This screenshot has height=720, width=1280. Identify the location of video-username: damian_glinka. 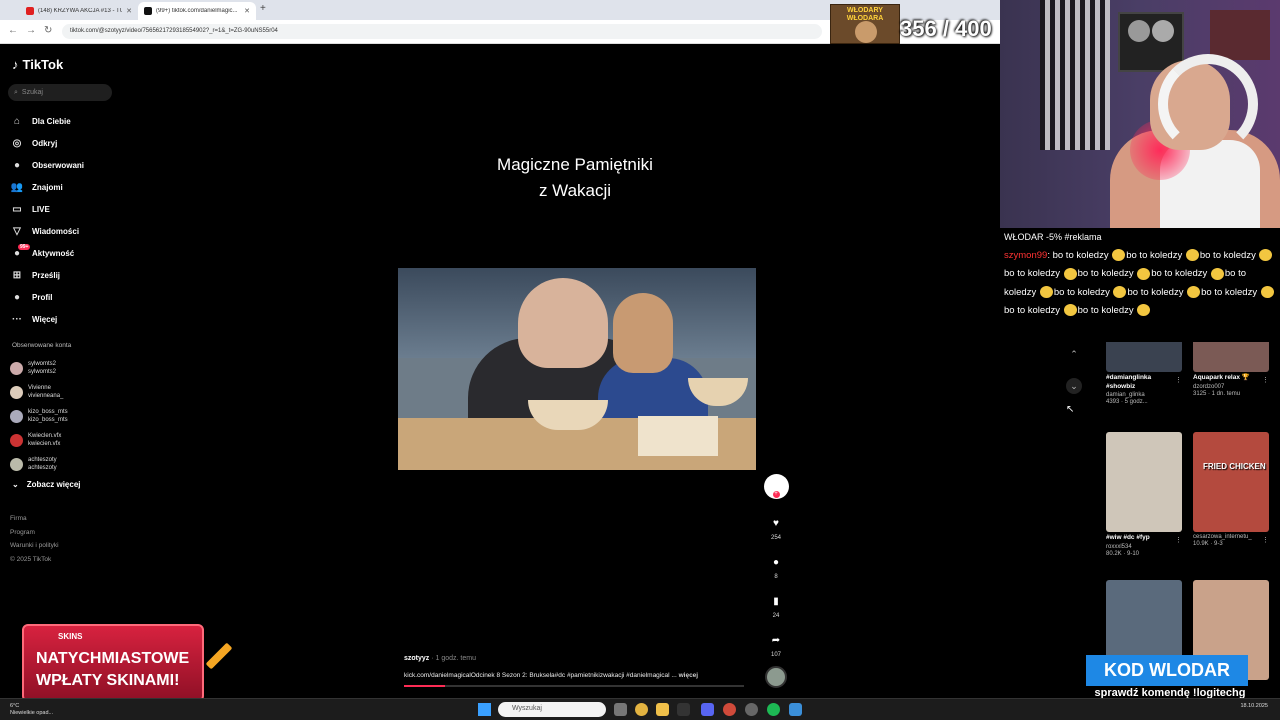
(1144, 395).